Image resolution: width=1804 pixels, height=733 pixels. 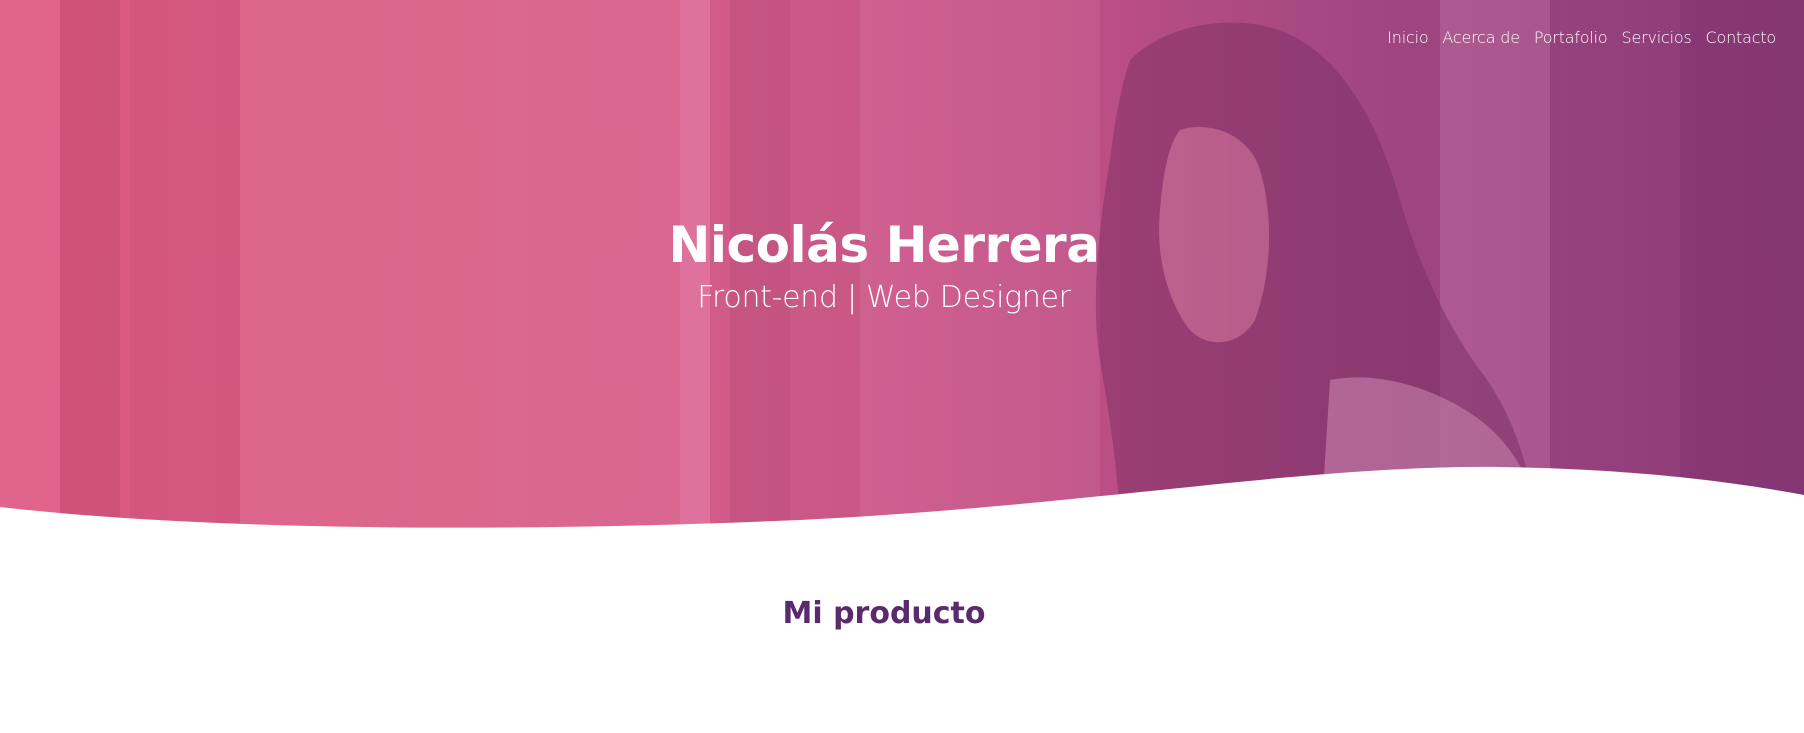 I want to click on nav-item-portafolio: Portafolio, so click(x=1571, y=37).